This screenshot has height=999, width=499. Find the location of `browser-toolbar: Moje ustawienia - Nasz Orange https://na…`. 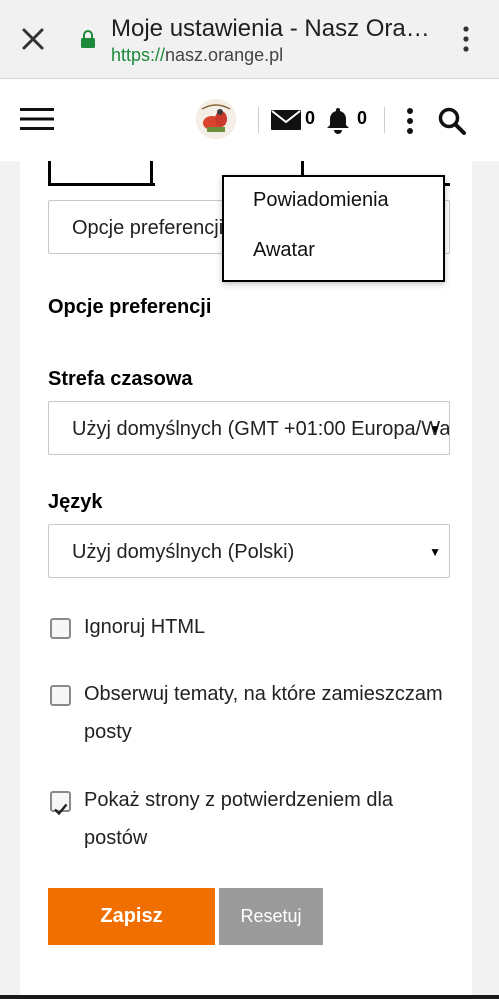

browser-toolbar: Moje ustawienia - Nasz Orange https://na… is located at coordinates (249, 39).